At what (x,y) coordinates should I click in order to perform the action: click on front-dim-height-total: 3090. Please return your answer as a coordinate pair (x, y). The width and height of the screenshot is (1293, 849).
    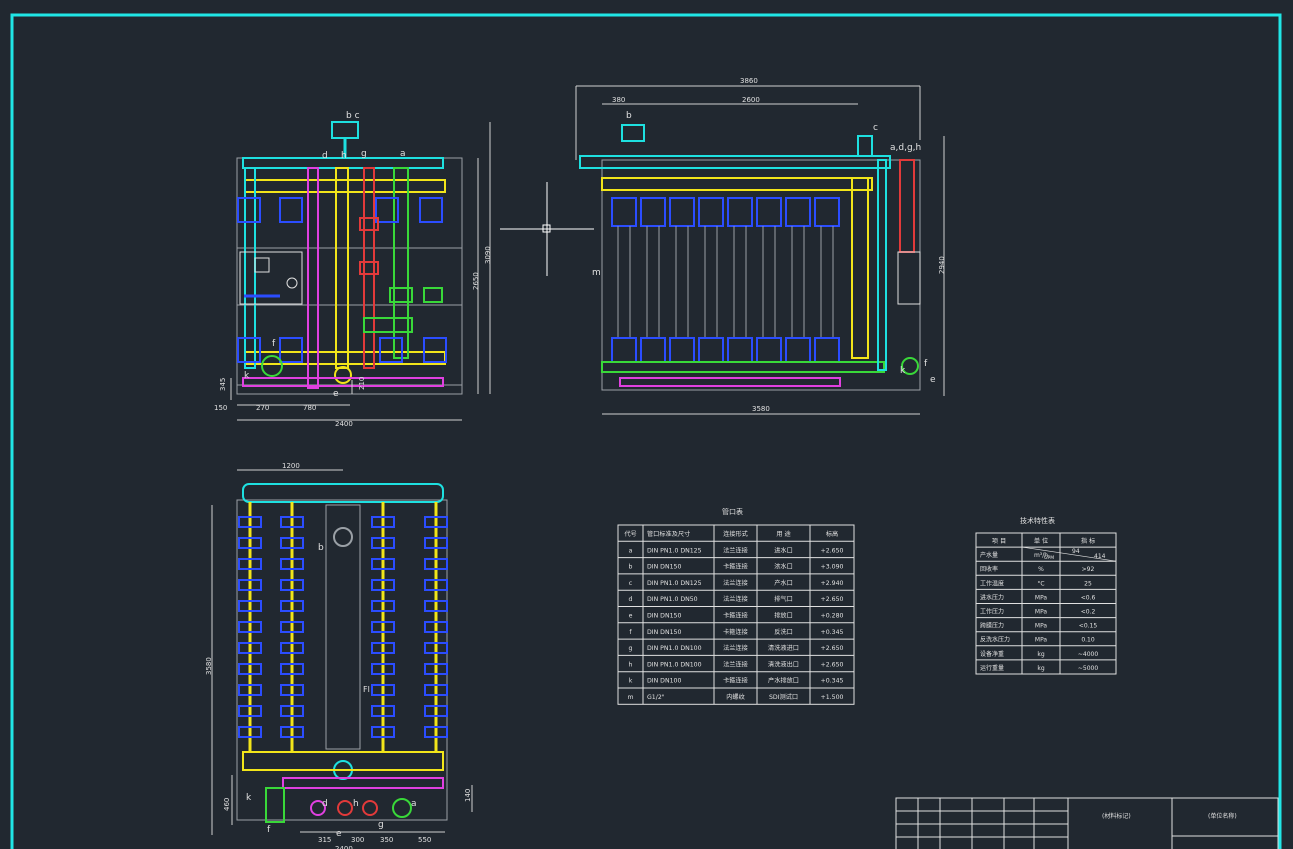
    Looking at the image, I should click on (488, 255).